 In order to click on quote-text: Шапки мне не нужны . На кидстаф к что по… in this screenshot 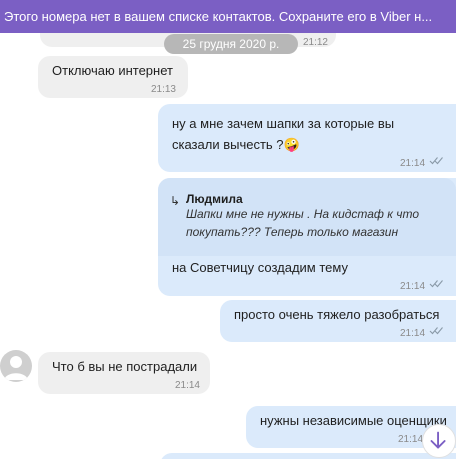, I will do `click(303, 223)`.